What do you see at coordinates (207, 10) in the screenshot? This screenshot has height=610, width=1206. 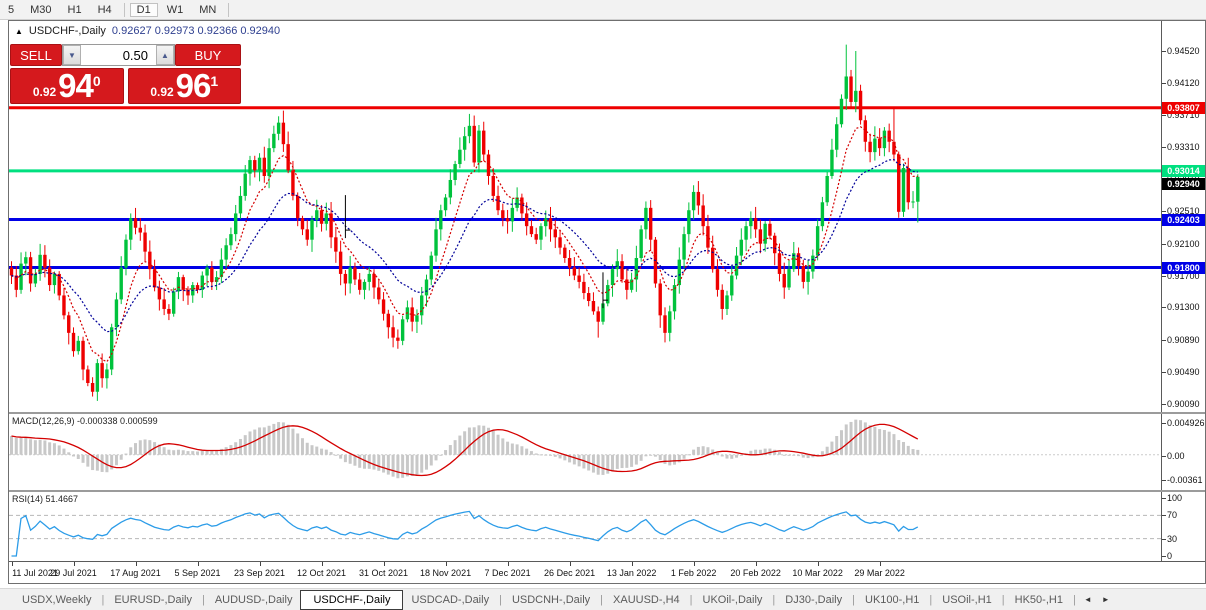 I see `timeframe-button-mn: MN` at bounding box center [207, 10].